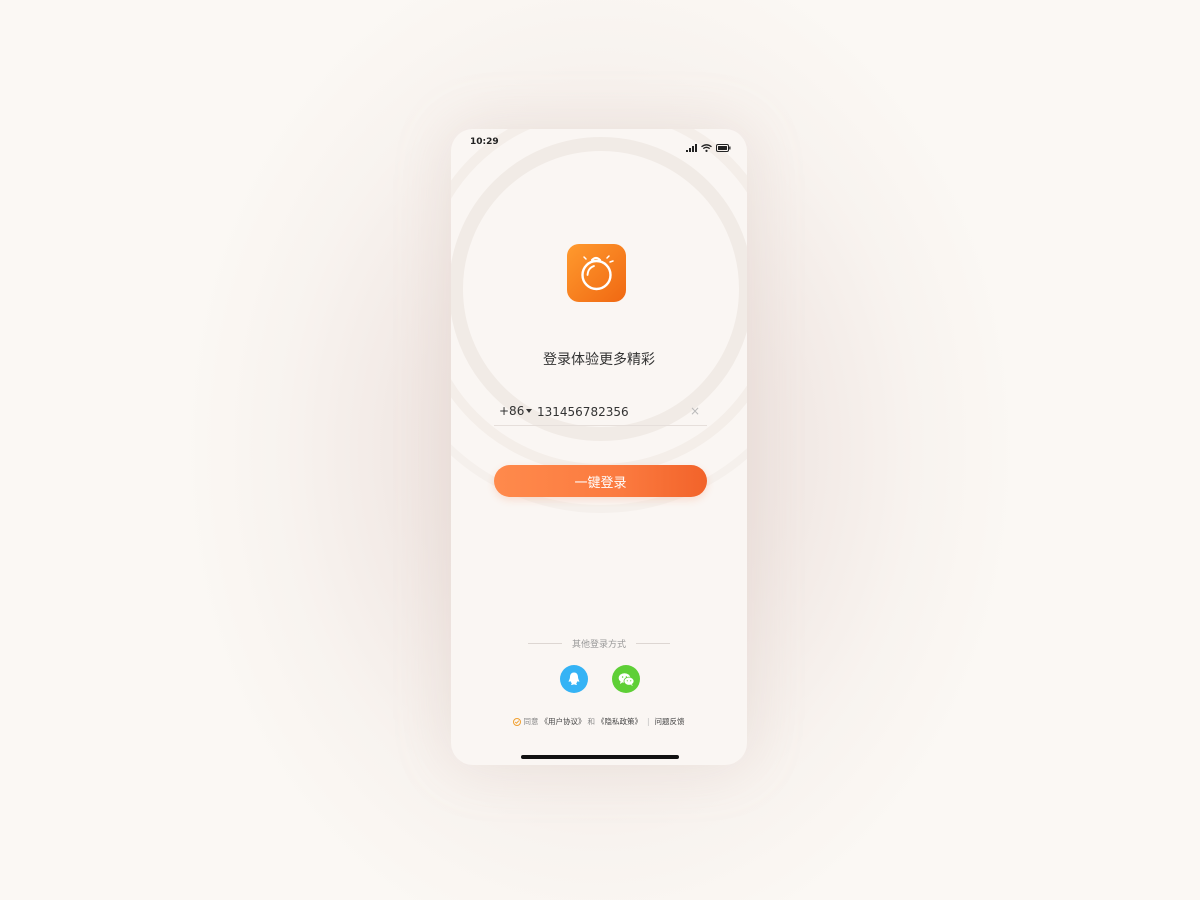 The height and width of the screenshot is (900, 1200). Describe the element at coordinates (529, 411) in the screenshot. I see `caret-down-icon` at that location.